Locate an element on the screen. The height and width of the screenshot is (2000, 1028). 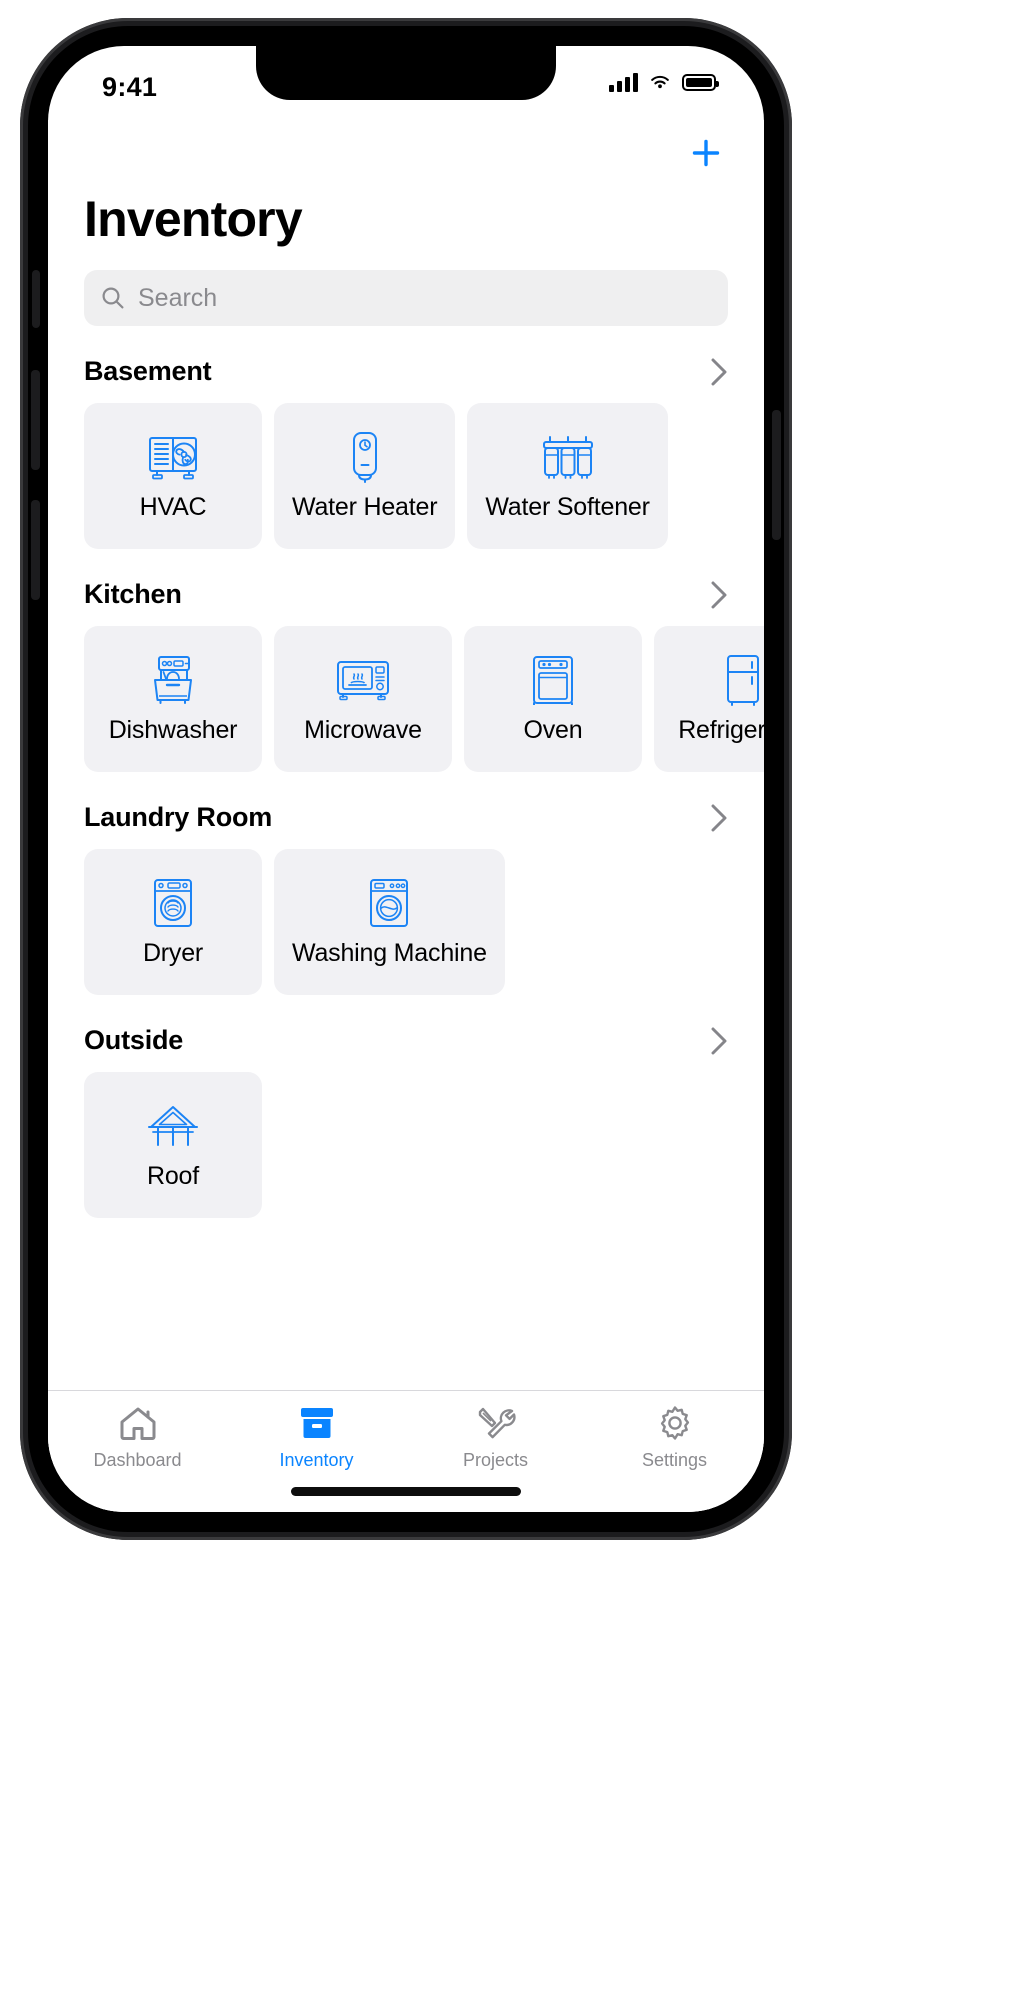
item-card-microwave: Microwave is located at coordinates (363, 699).